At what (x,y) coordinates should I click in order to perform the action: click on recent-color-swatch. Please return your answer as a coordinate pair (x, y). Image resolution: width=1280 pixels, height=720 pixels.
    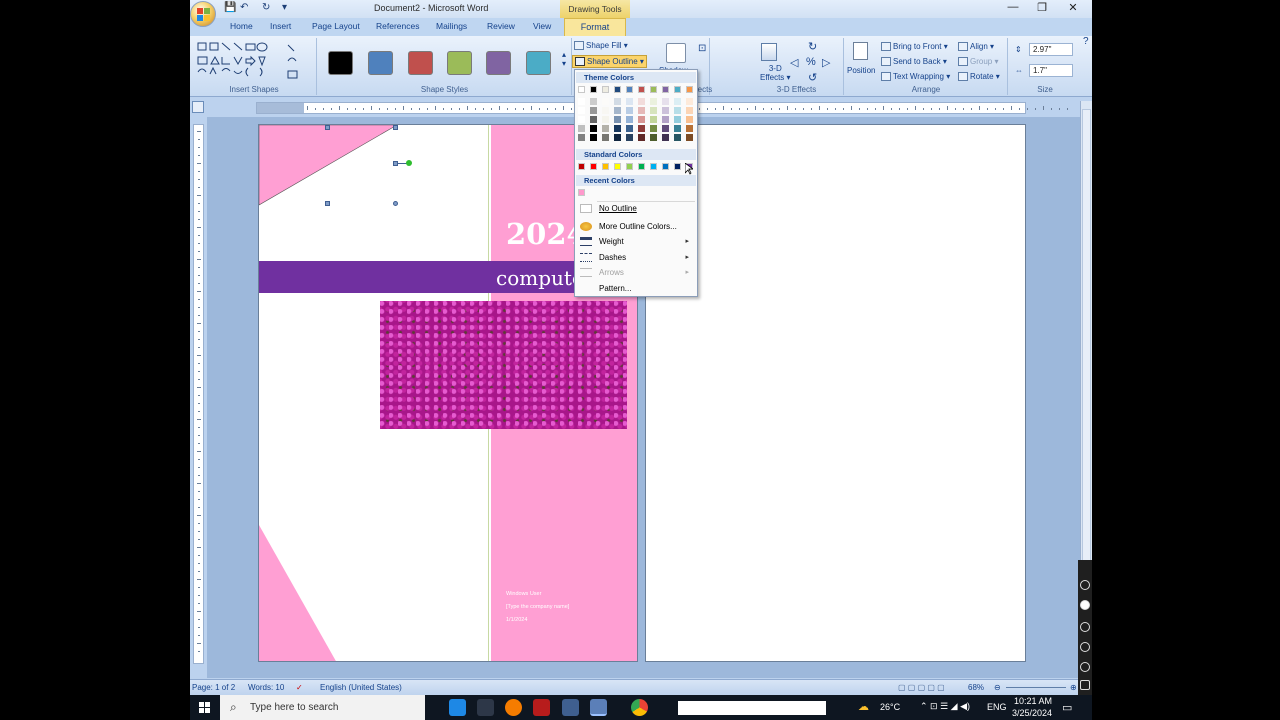
    Looking at the image, I should click on (581, 192).